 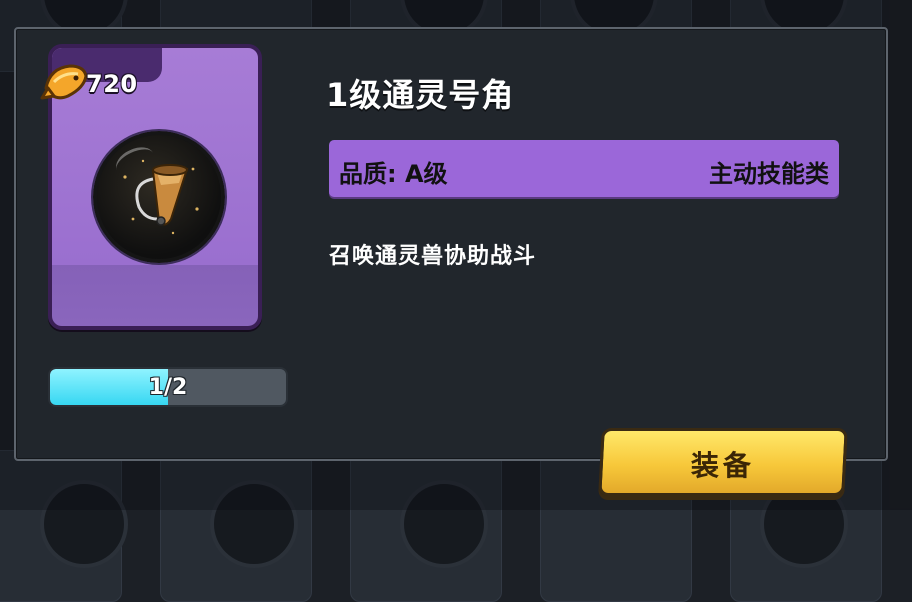 I want to click on item-description: 召唤通灵兽协助战斗, so click(x=433, y=256).